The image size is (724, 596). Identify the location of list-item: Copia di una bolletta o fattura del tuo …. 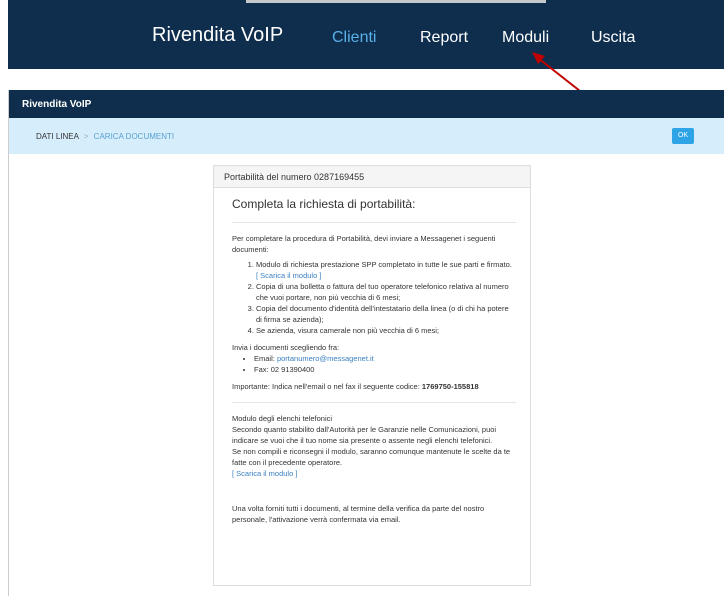
(386, 292).